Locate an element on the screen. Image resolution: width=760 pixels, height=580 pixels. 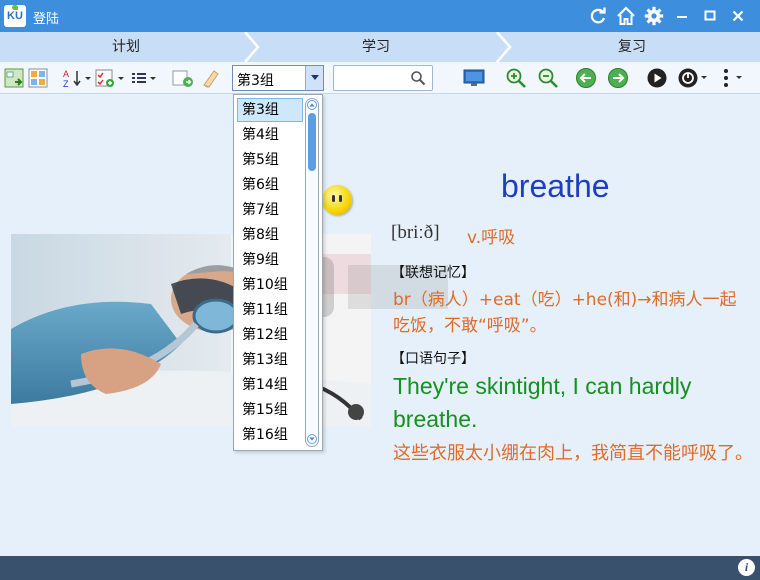
svg-text: Z is located at coordinates (66, 83).